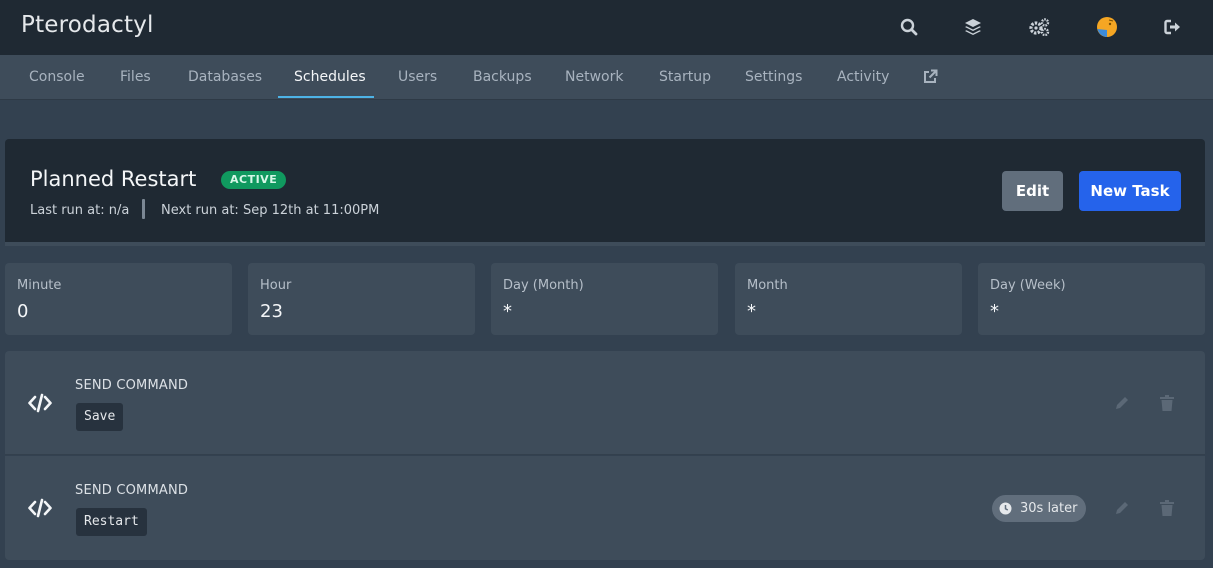 The width and height of the screenshot is (1213, 568). I want to click on cron-hour: Hour 23, so click(361, 299).